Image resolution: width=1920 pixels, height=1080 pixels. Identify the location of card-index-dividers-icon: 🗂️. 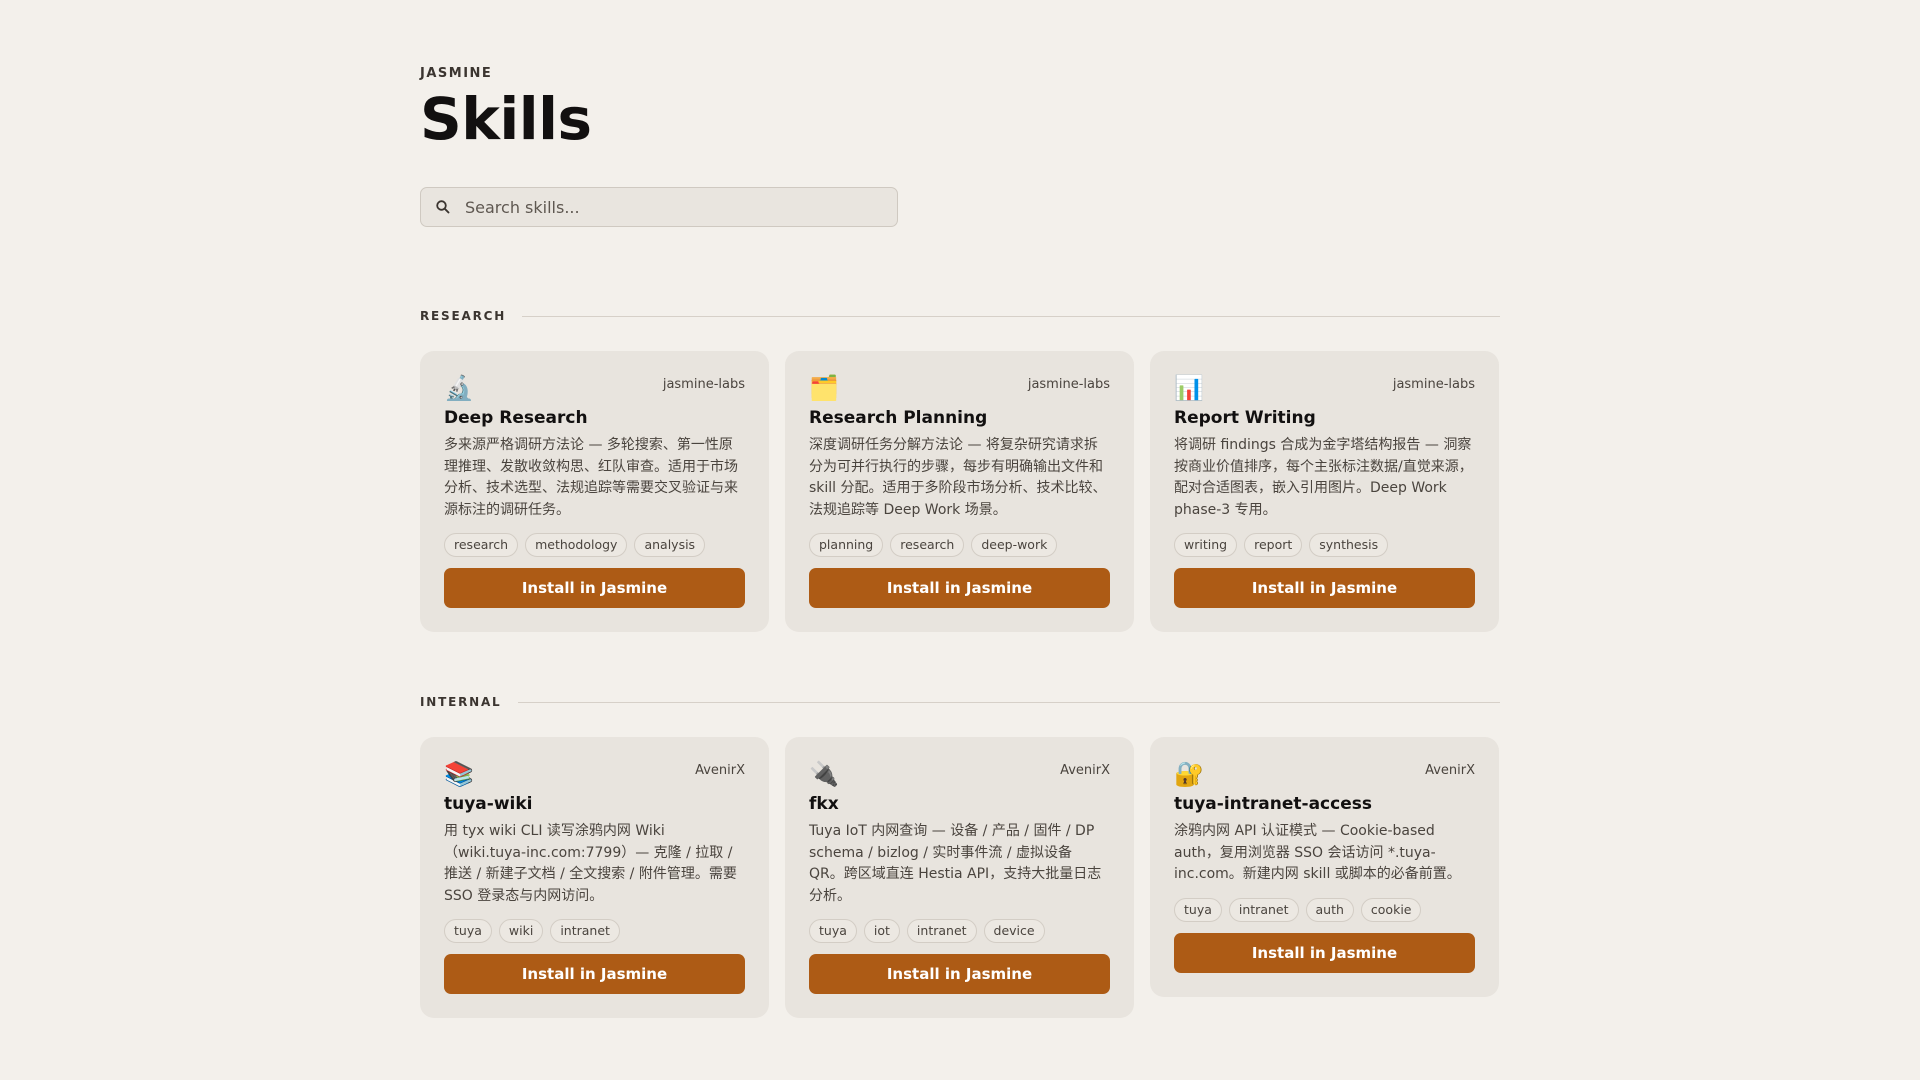
(824, 388).